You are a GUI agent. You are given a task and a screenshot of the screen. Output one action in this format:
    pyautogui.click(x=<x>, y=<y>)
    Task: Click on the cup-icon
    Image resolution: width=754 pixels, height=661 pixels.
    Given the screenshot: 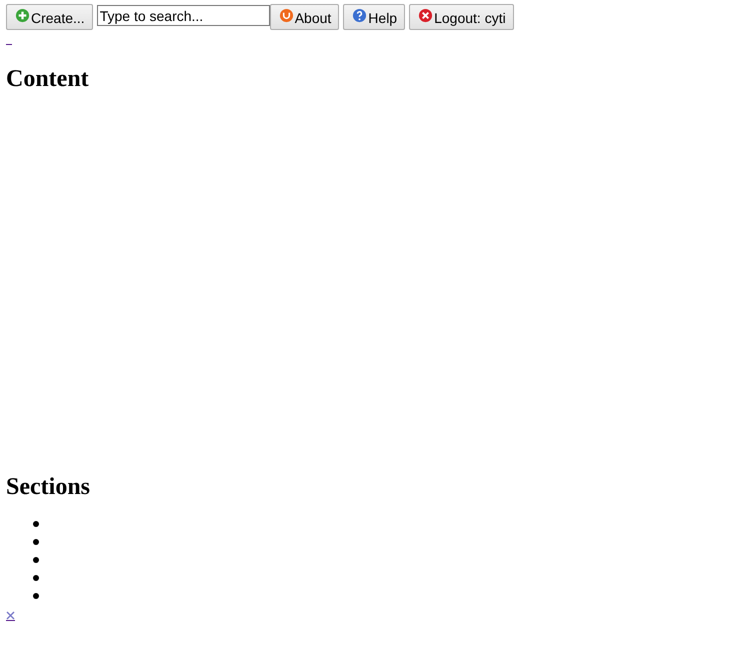 What is the action you would take?
    pyautogui.click(x=286, y=15)
    